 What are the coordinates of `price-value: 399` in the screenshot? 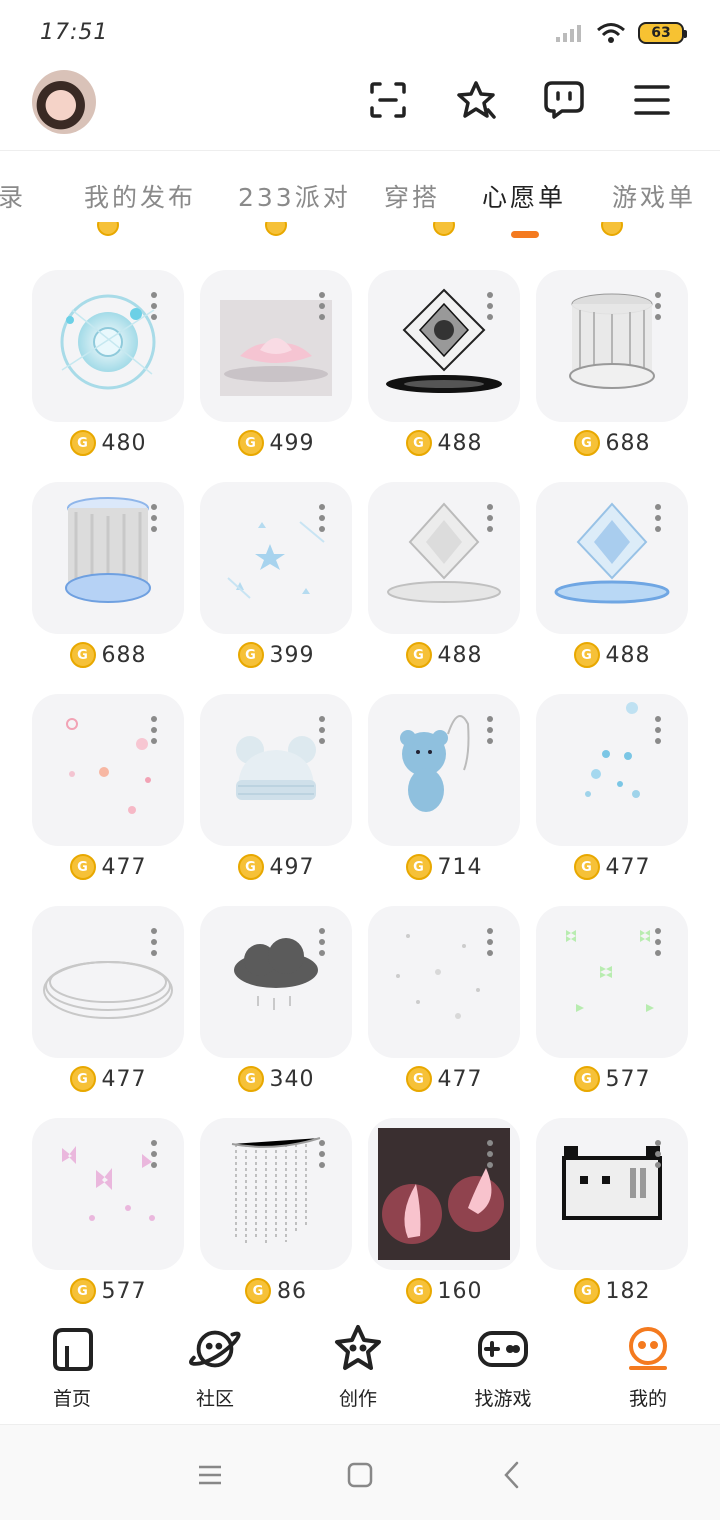 It's located at (292, 655).